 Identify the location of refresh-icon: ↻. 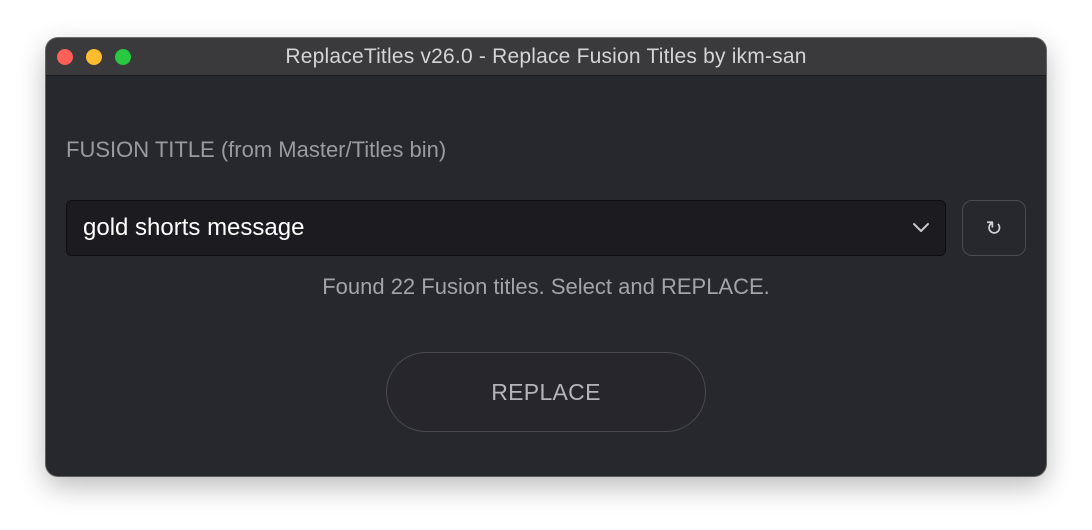
(994, 228).